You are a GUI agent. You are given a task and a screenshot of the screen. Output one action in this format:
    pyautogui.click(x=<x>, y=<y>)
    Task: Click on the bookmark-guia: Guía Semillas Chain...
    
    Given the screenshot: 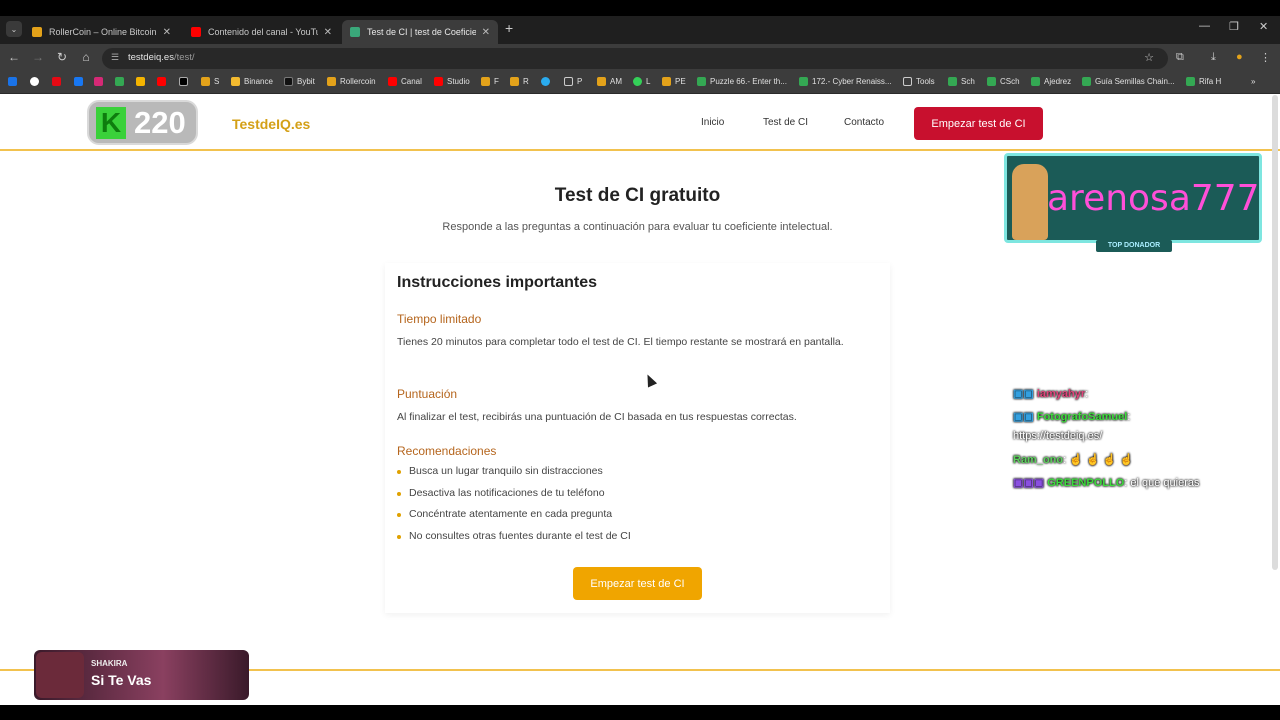 What is the action you would take?
    pyautogui.click(x=1128, y=81)
    